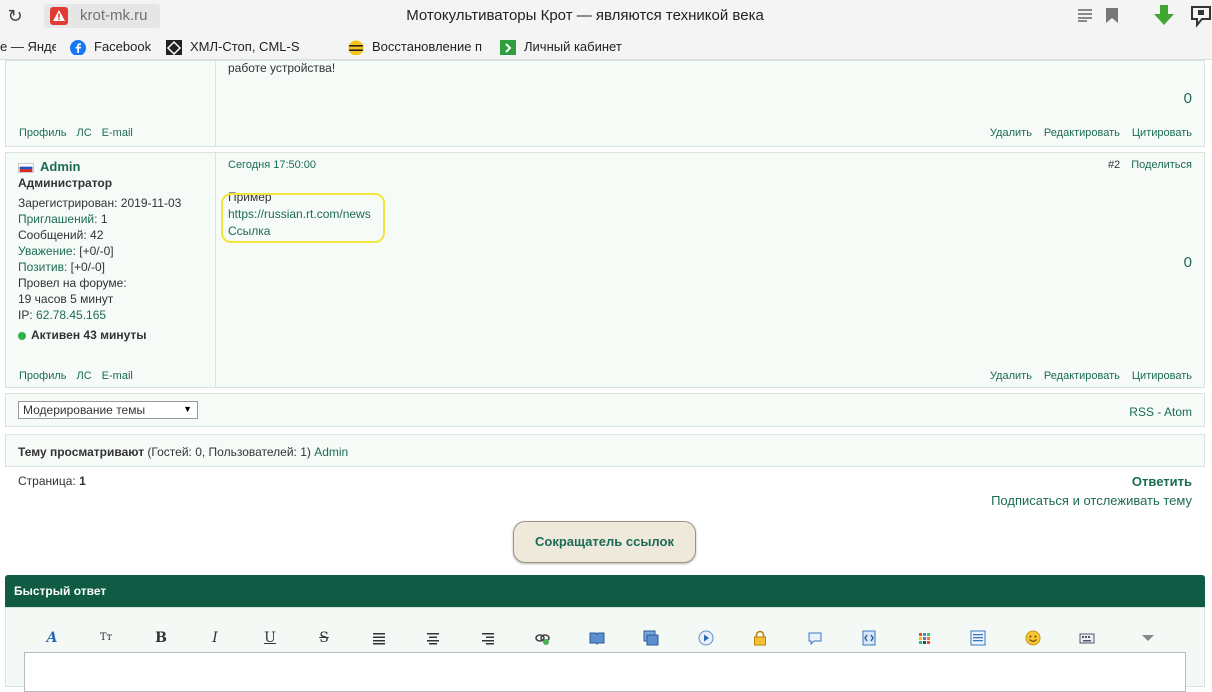 This screenshot has width=1212, height=692. I want to click on positive-value: [+0/-0], so click(87, 267).